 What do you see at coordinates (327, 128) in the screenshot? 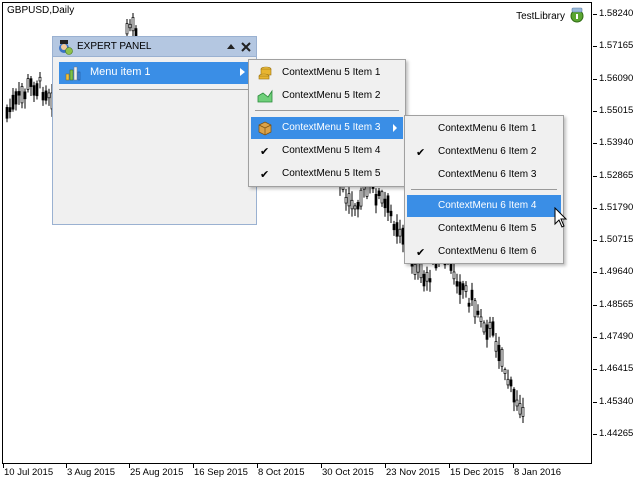
I see `context-menu-5-item-3: ContextMenu 5 Item 3` at bounding box center [327, 128].